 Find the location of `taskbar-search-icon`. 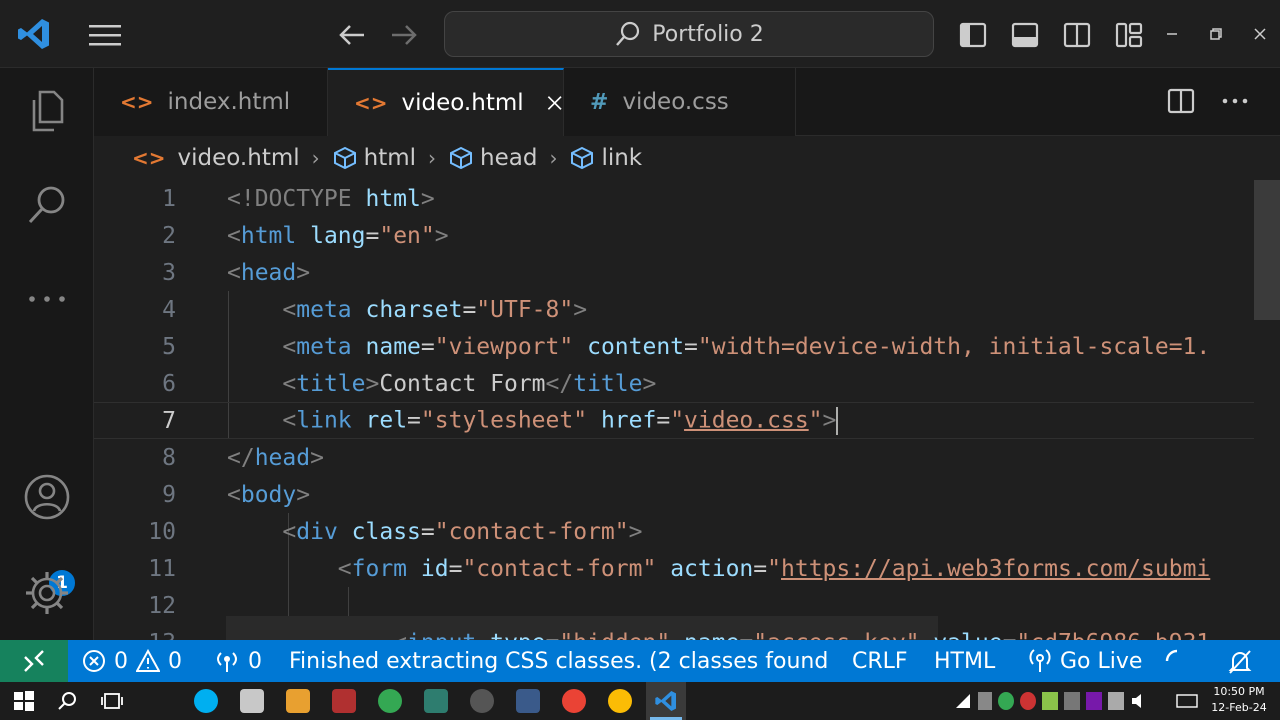

taskbar-search-icon is located at coordinates (68, 701).